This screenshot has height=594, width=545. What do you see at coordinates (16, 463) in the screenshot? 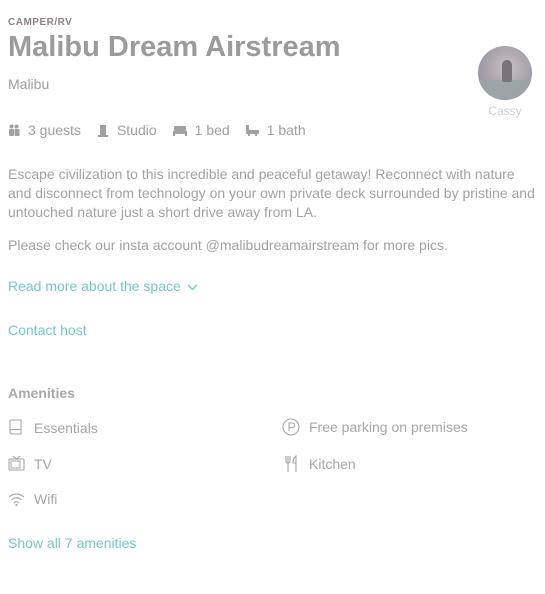
I see `tv-icon` at bounding box center [16, 463].